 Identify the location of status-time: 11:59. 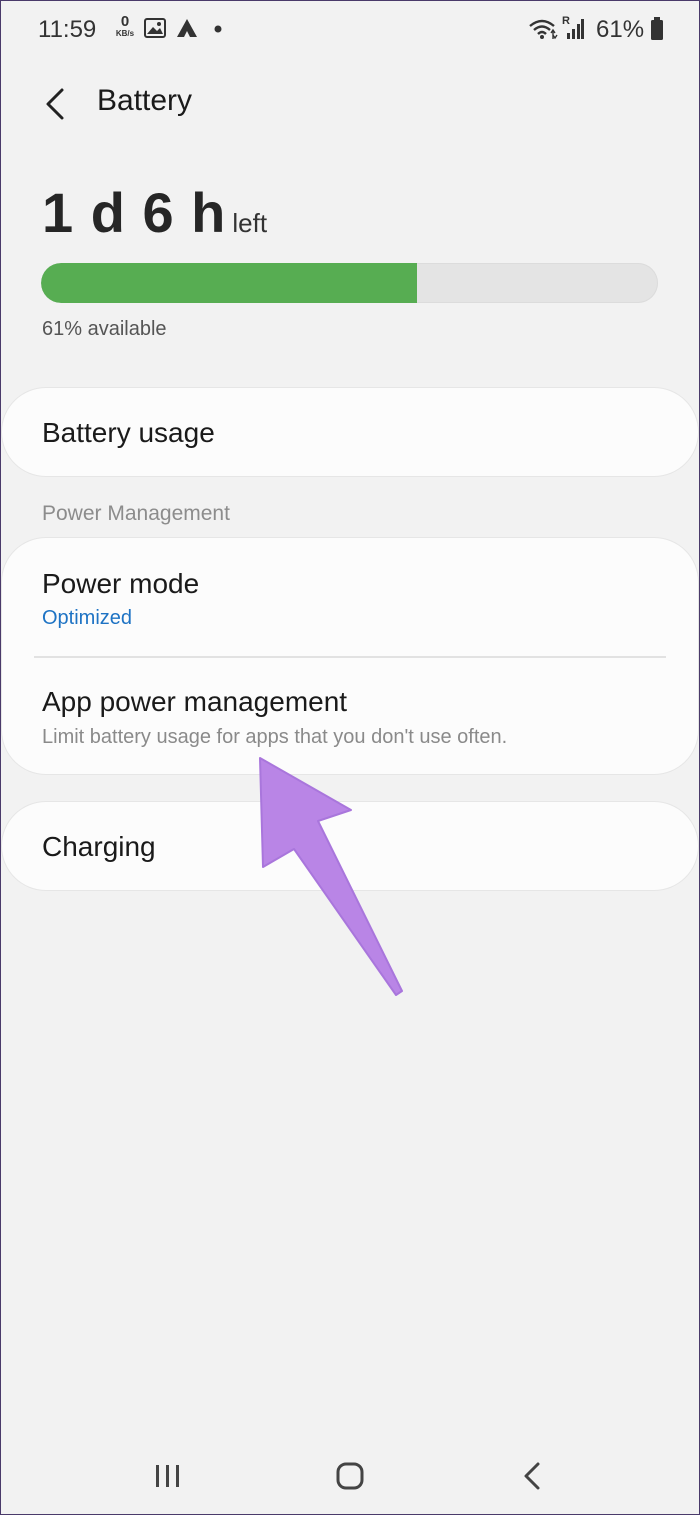
(67, 29).